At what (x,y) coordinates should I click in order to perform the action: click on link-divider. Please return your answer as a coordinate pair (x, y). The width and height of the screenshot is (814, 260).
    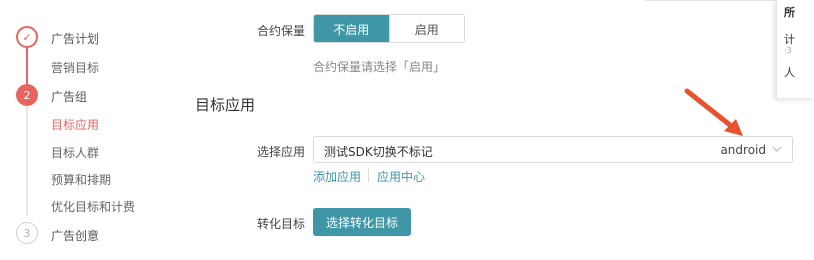
    Looking at the image, I should click on (368, 175).